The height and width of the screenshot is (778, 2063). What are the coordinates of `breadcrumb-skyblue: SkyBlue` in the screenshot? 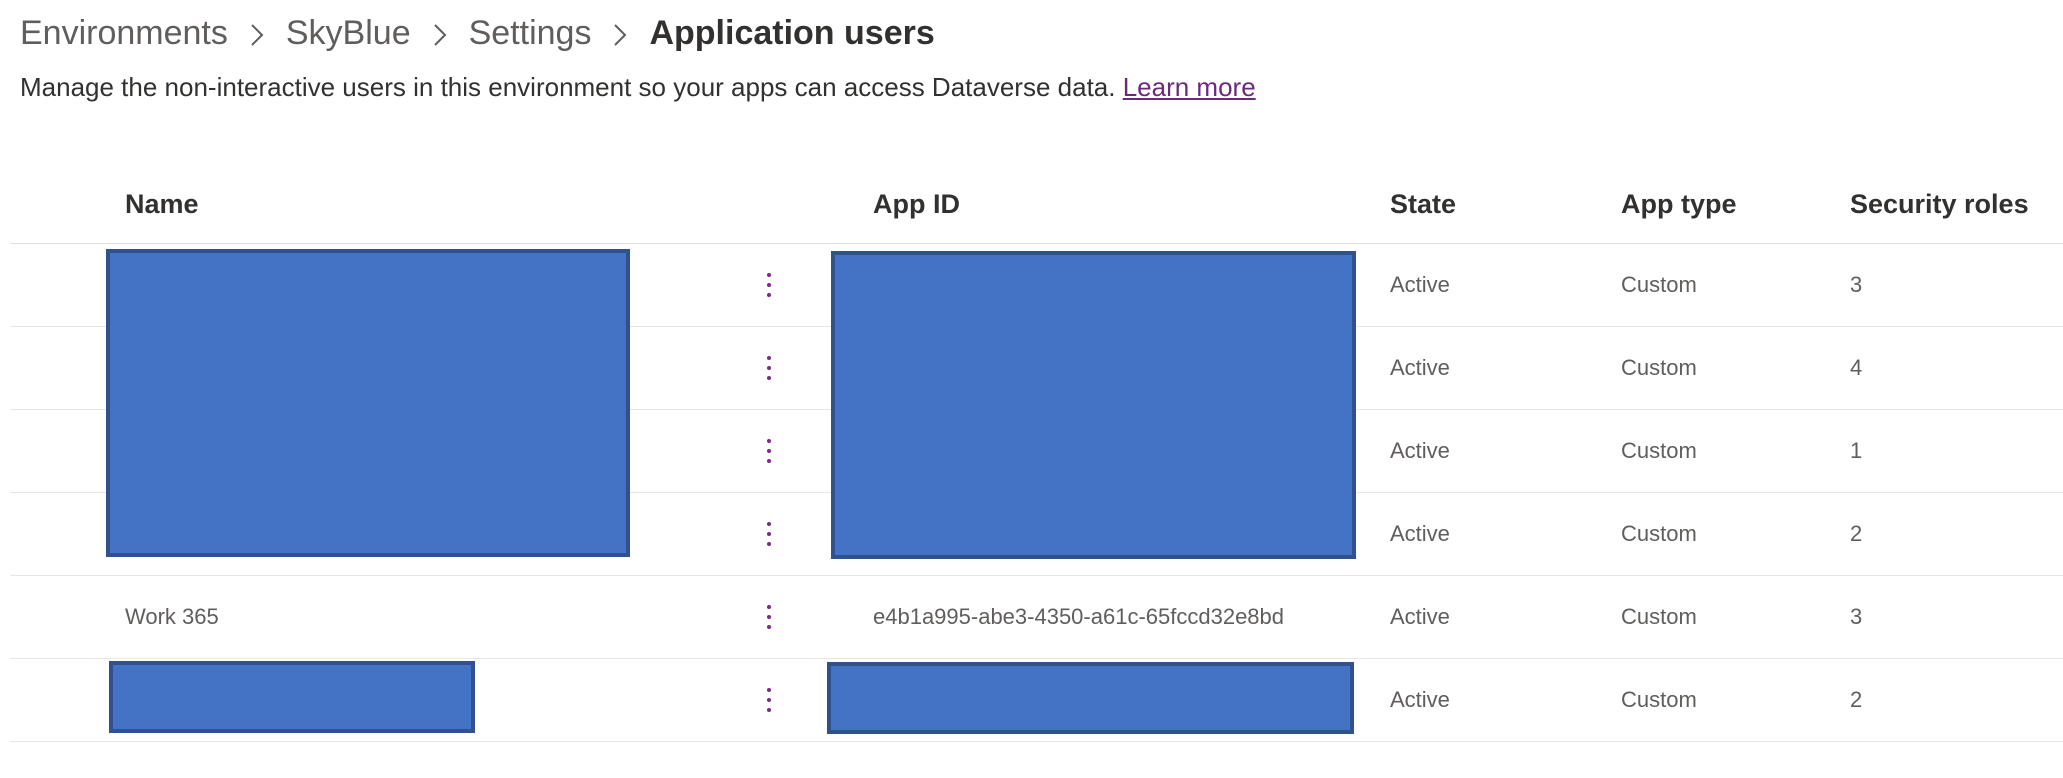 It's located at (348, 33).